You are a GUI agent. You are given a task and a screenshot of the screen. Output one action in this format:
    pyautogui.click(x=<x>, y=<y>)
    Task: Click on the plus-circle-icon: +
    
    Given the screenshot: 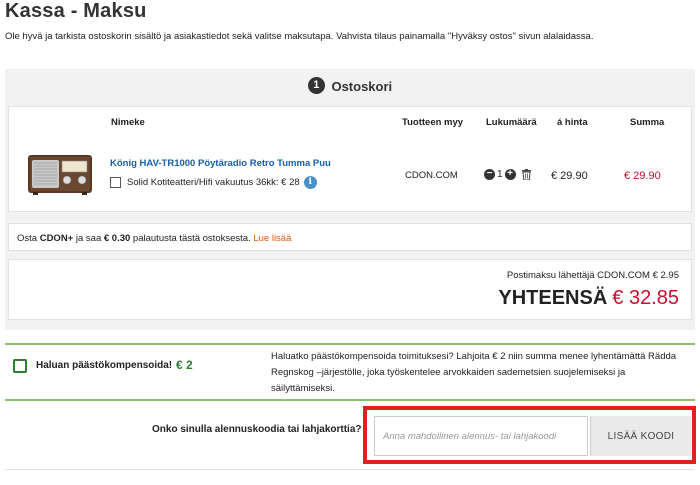 What is the action you would take?
    pyautogui.click(x=510, y=174)
    